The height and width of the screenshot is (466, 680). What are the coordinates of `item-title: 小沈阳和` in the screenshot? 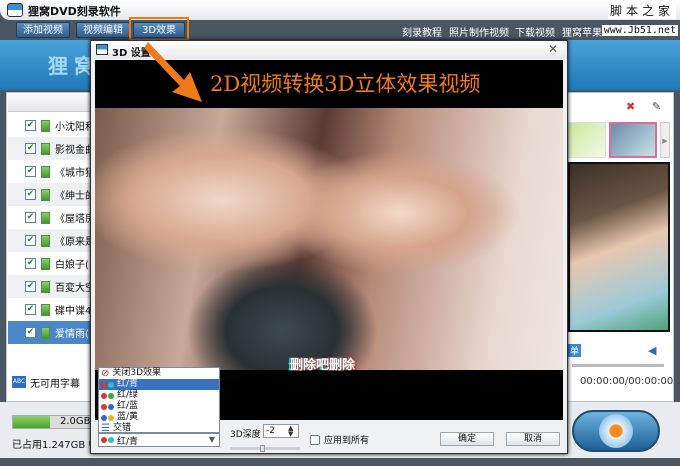 It's located at (75, 127).